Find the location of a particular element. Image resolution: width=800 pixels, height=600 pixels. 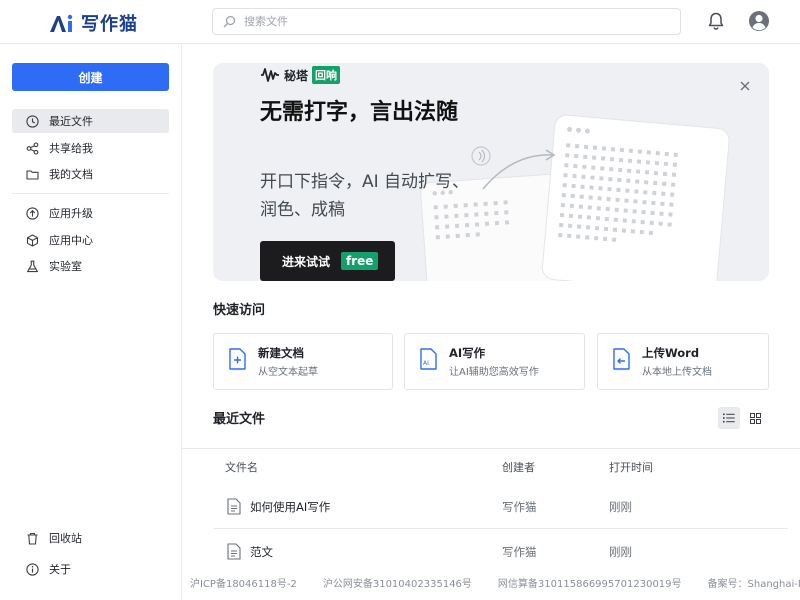

banner-title: 无需打字，言出法随 is located at coordinates (359, 112).